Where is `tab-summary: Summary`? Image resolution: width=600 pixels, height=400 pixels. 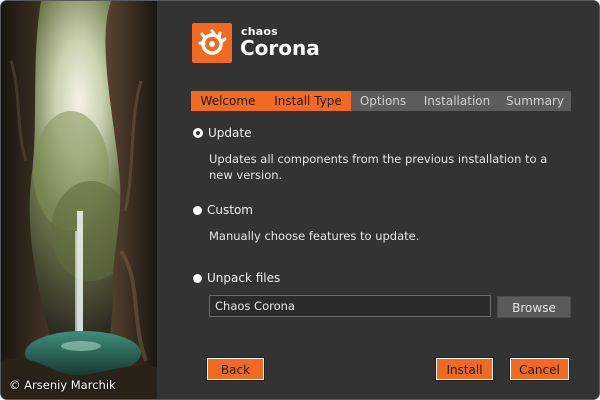 tab-summary: Summary is located at coordinates (535, 101).